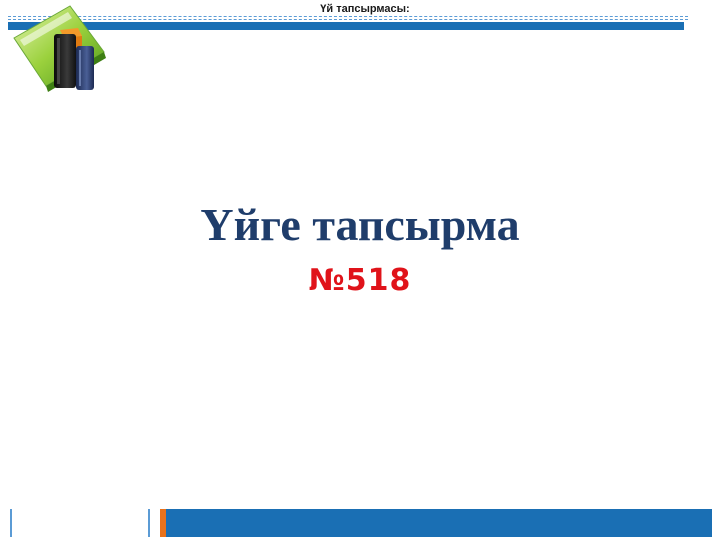 This screenshot has width=720, height=540. I want to click on main-title: Үйге тапсырма, so click(360, 224).